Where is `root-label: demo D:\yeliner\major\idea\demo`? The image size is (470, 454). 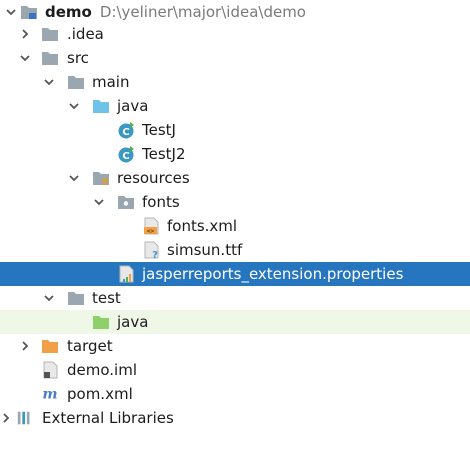 root-label: demo D:\yeliner\major\idea\demo is located at coordinates (175, 12).